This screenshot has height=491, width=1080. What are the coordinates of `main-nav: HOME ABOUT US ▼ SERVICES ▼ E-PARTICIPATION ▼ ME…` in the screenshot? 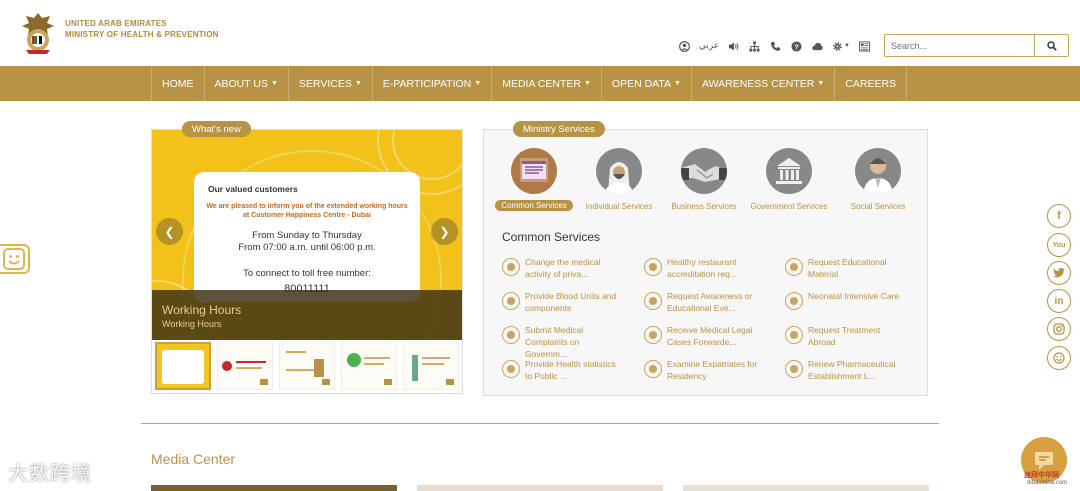 It's located at (540, 83).